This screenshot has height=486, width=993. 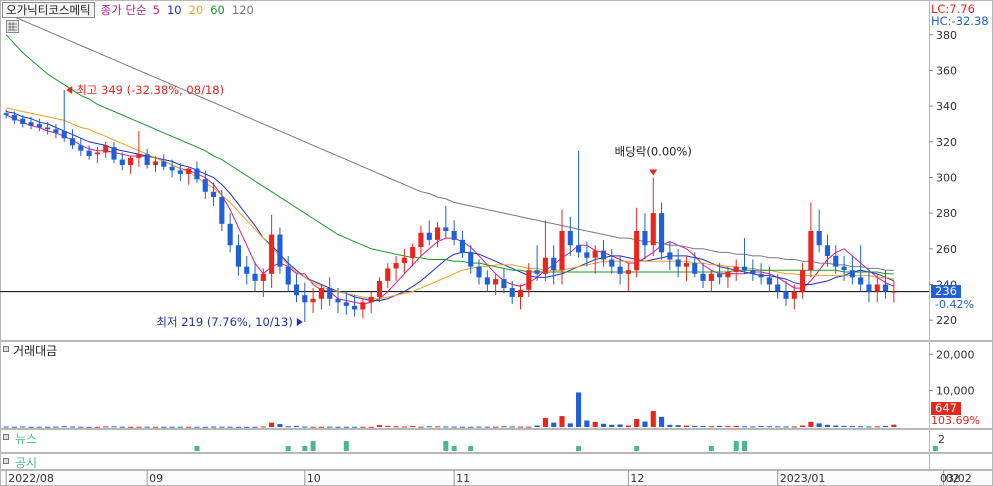 I want to click on x-tick-label: 10, so click(x=314, y=478).